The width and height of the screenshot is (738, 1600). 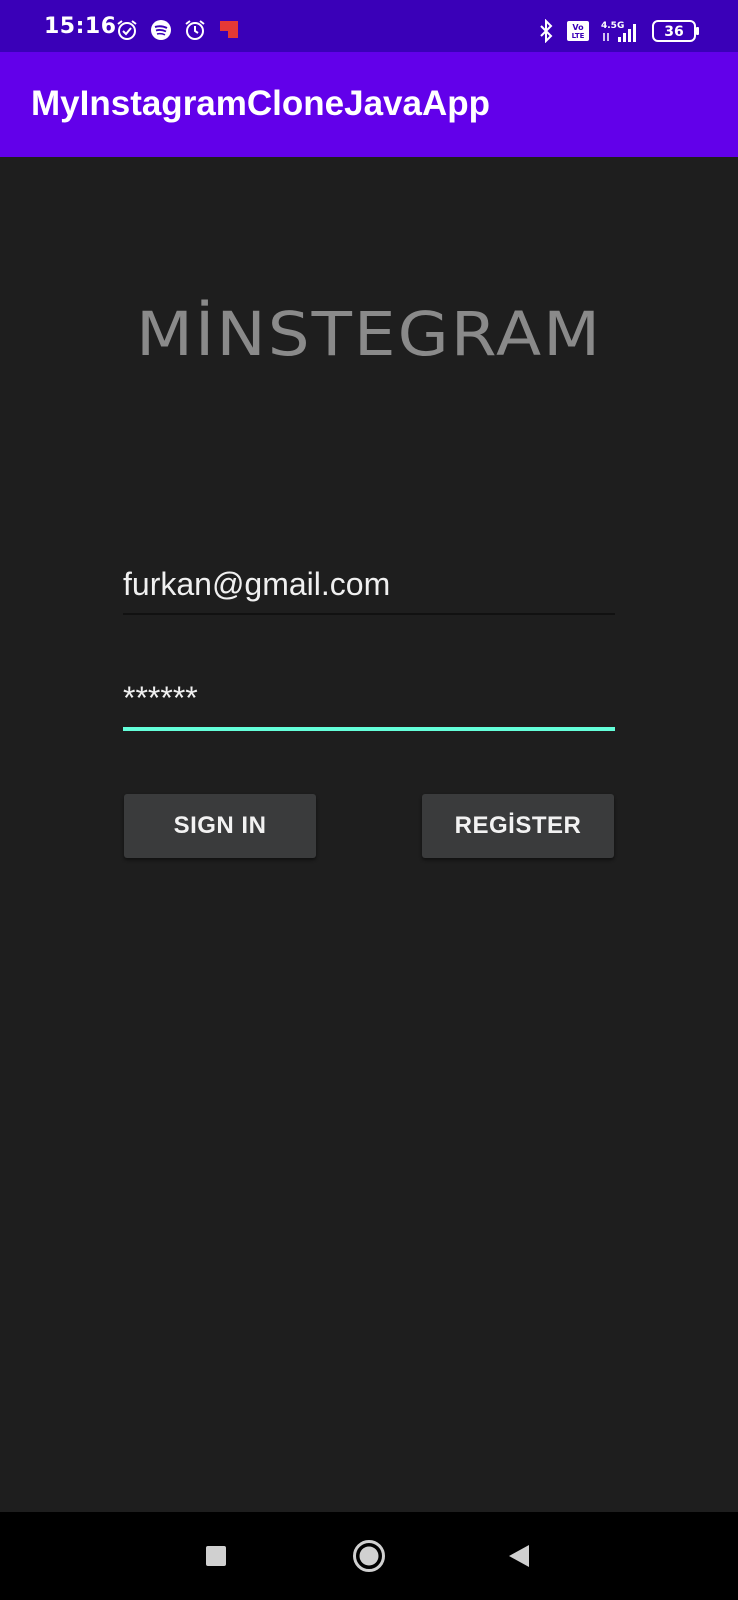 I want to click on alarm-icon, so click(x=195, y=30).